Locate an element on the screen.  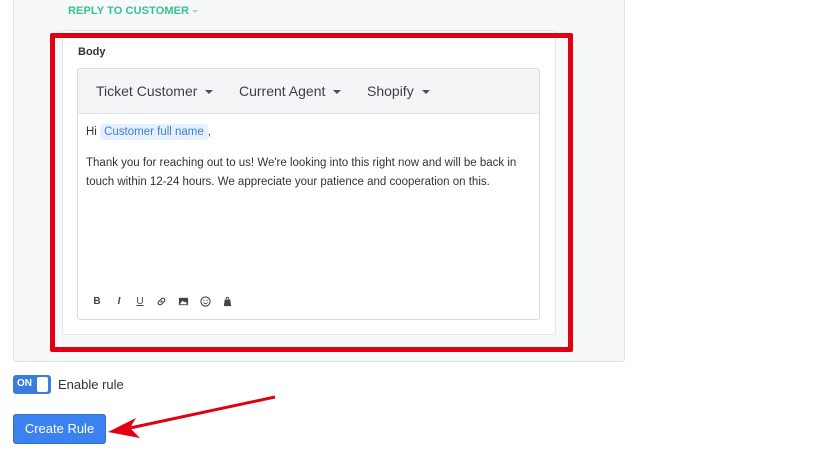
current-agent-dropdown-label: Current Agent is located at coordinates (282, 91).